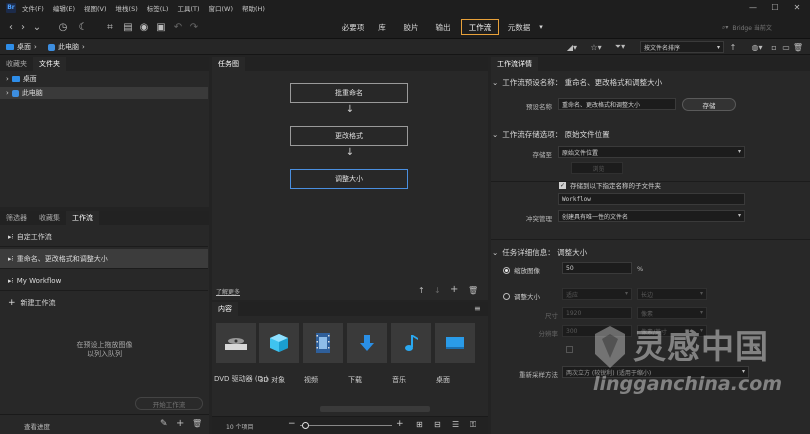 The image size is (810, 434). I want to click on sort-ascending-icon: ↑, so click(733, 47).